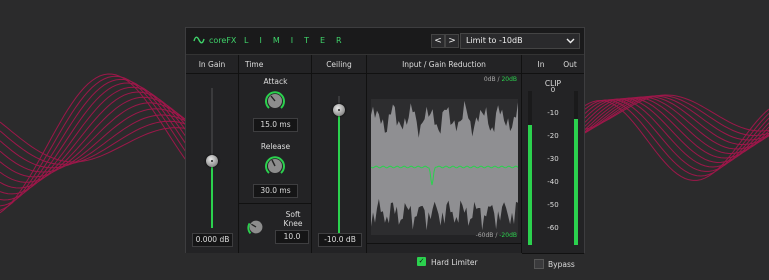  I want to click on product-name: LIMITER, so click(298, 40).